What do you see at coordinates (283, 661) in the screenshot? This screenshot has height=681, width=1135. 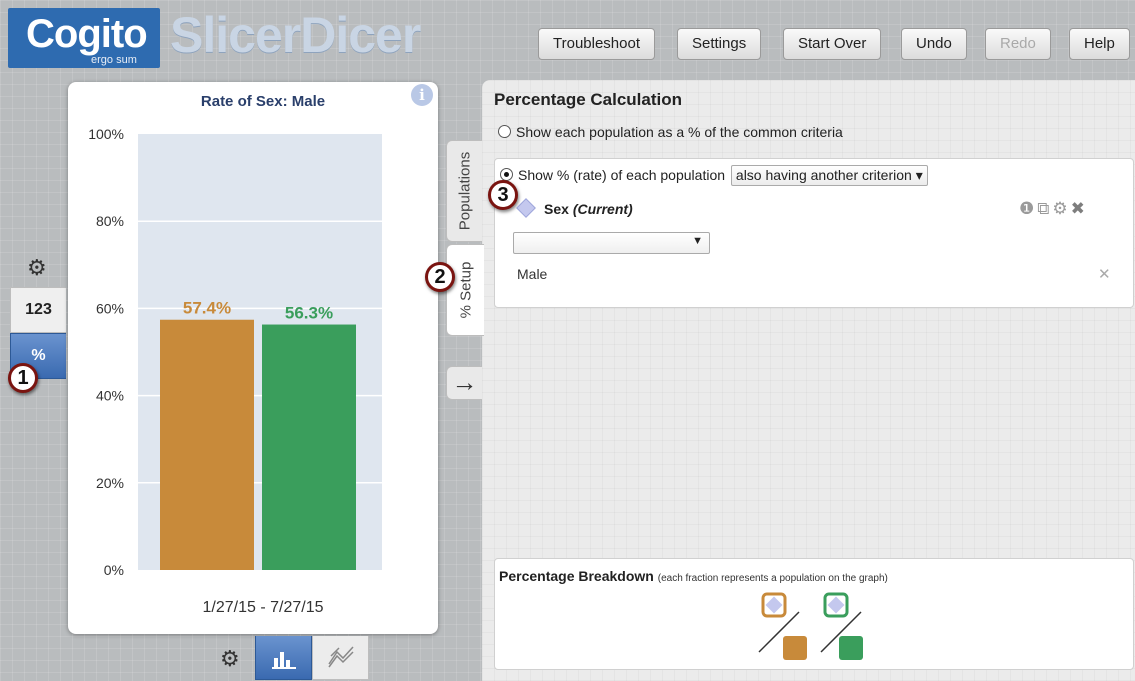 I see `bar-chart-icon` at bounding box center [283, 661].